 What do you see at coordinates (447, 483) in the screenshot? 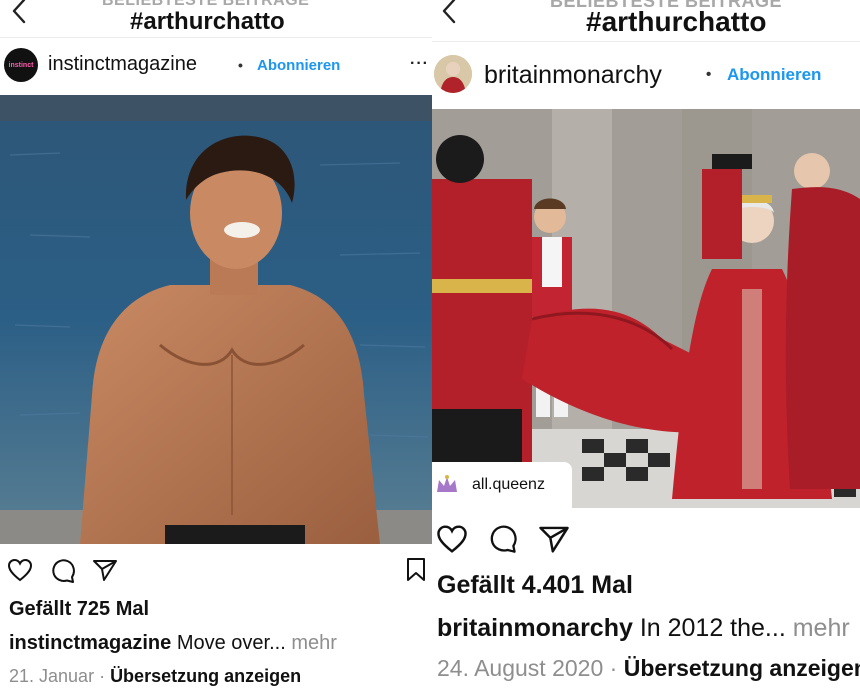
I see `crown-icon` at bounding box center [447, 483].